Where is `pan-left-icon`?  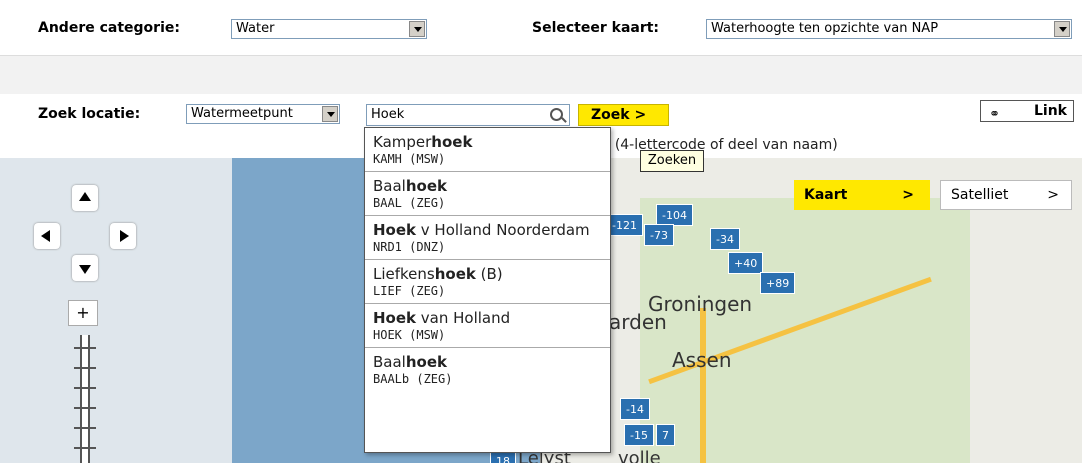 pan-left-icon is located at coordinates (47, 236).